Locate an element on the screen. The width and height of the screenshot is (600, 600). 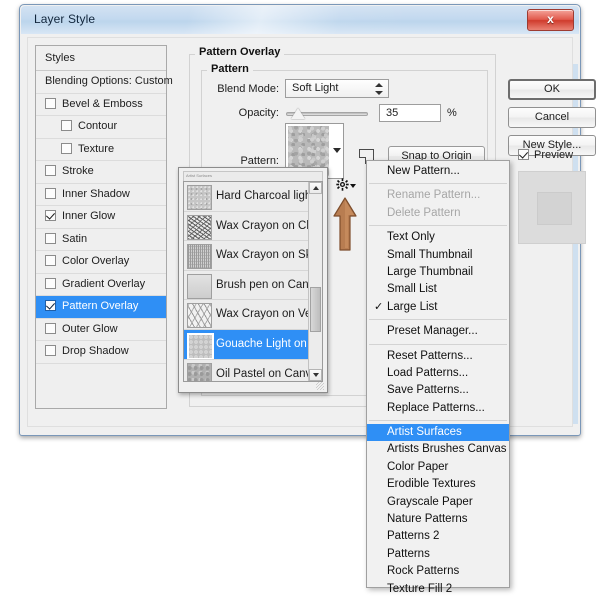
sidebar-item-inner-glow: Inner Glow is located at coordinates (101, 217).